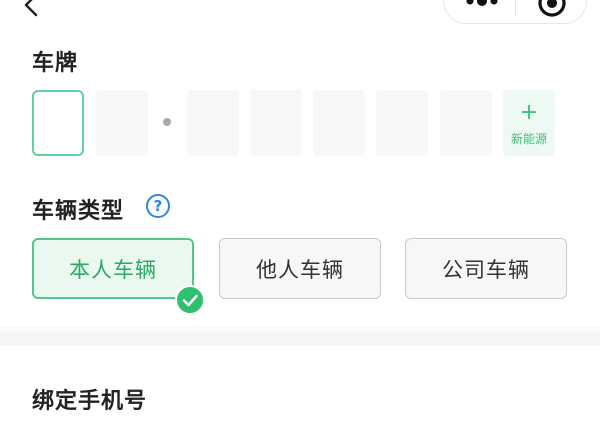 Image resolution: width=600 pixels, height=427 pixels. I want to click on close-button, so click(552, 9).